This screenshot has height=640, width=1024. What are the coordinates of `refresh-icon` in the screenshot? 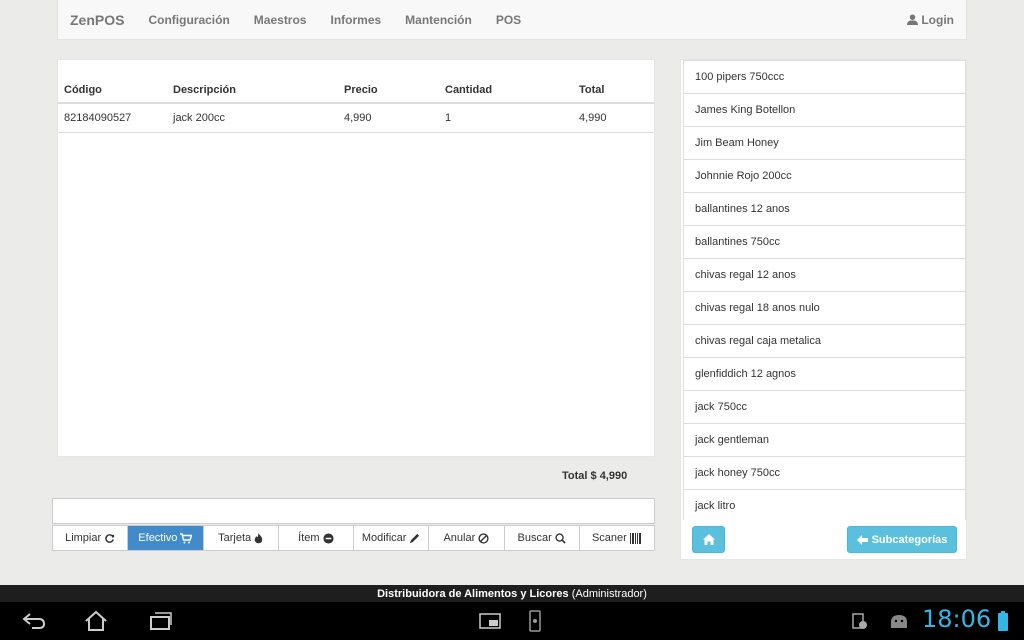 It's located at (110, 538).